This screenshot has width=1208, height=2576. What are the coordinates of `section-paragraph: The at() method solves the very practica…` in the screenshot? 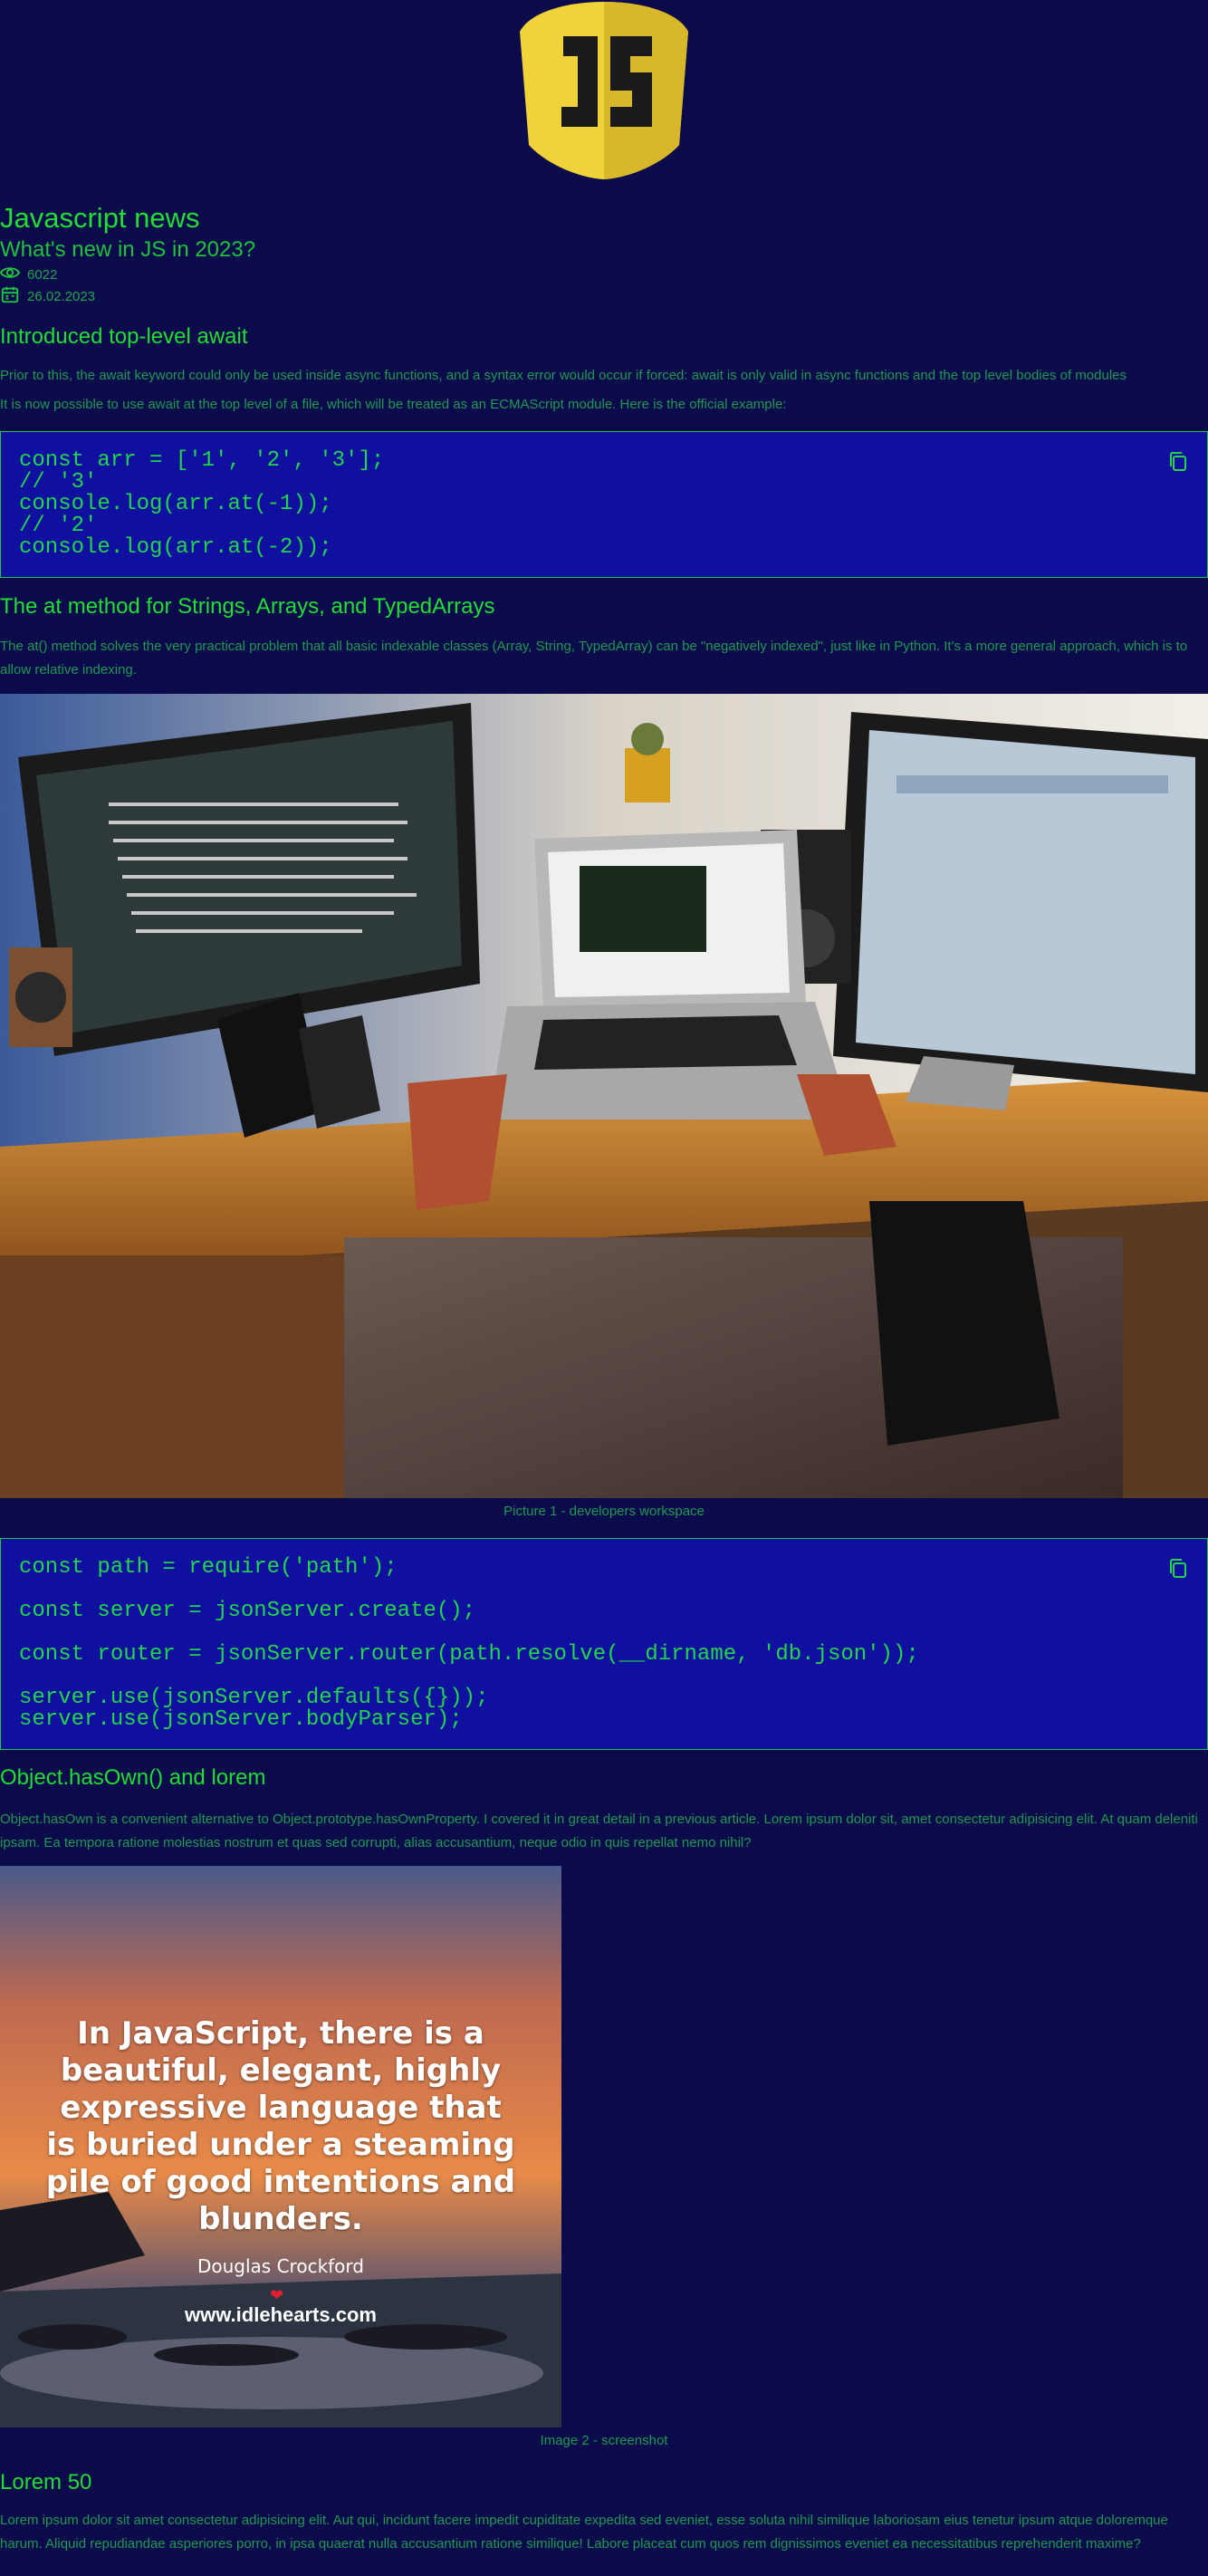 It's located at (594, 658).